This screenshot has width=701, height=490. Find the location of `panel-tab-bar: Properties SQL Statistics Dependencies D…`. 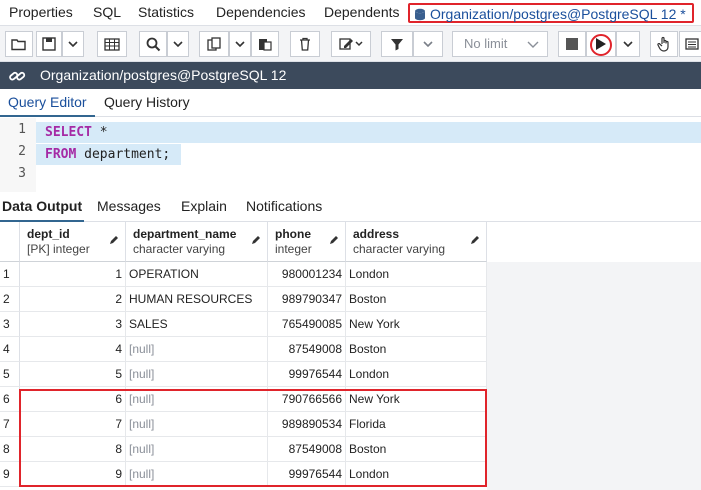

panel-tab-bar: Properties SQL Statistics Dependencies D… is located at coordinates (350, 13).